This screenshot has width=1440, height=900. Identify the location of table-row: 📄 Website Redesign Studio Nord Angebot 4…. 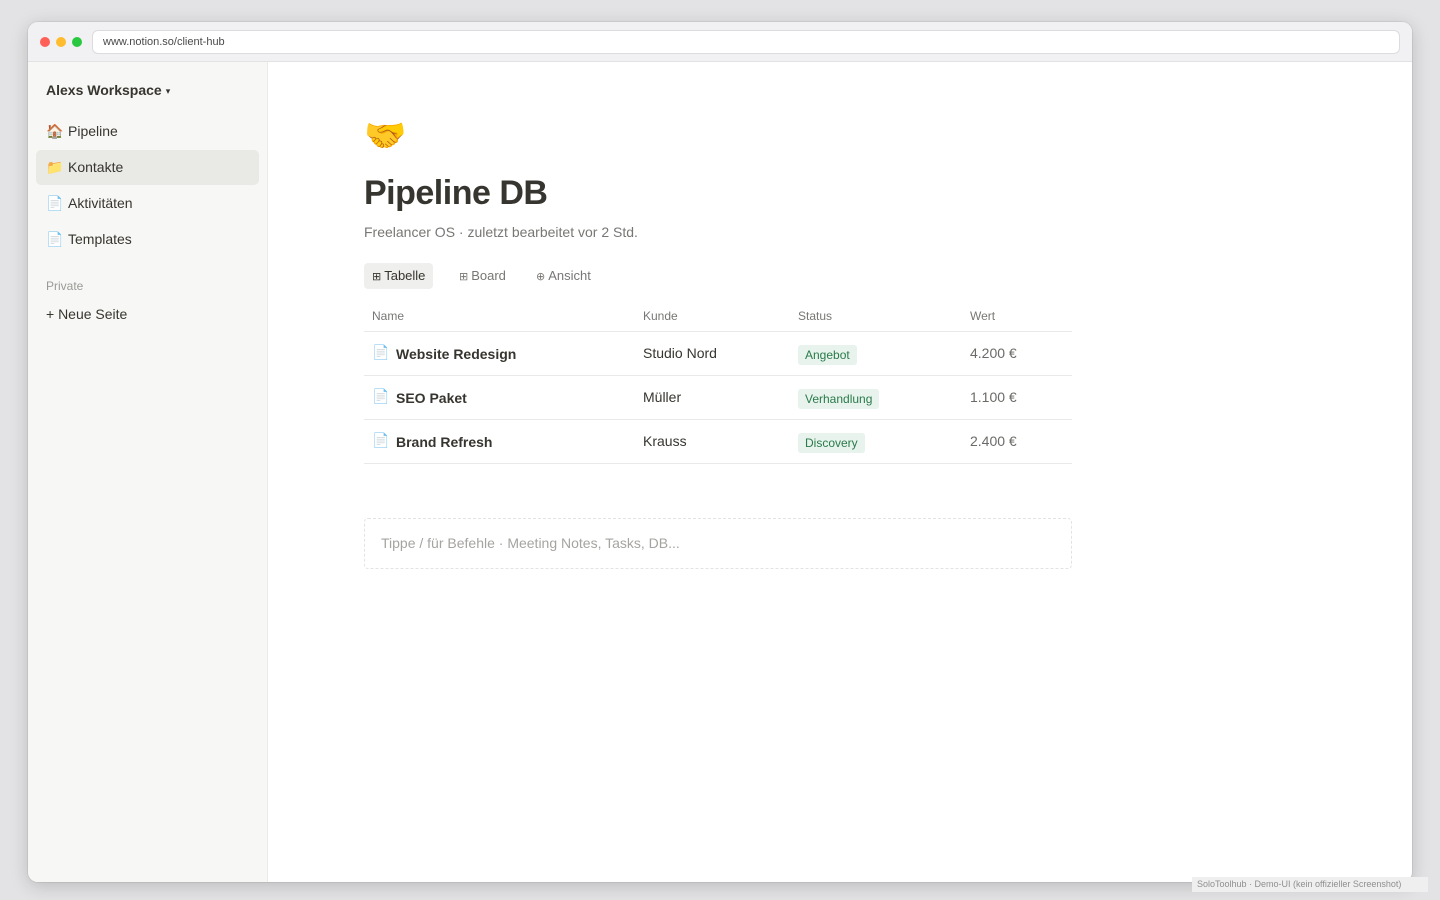
(718, 354).